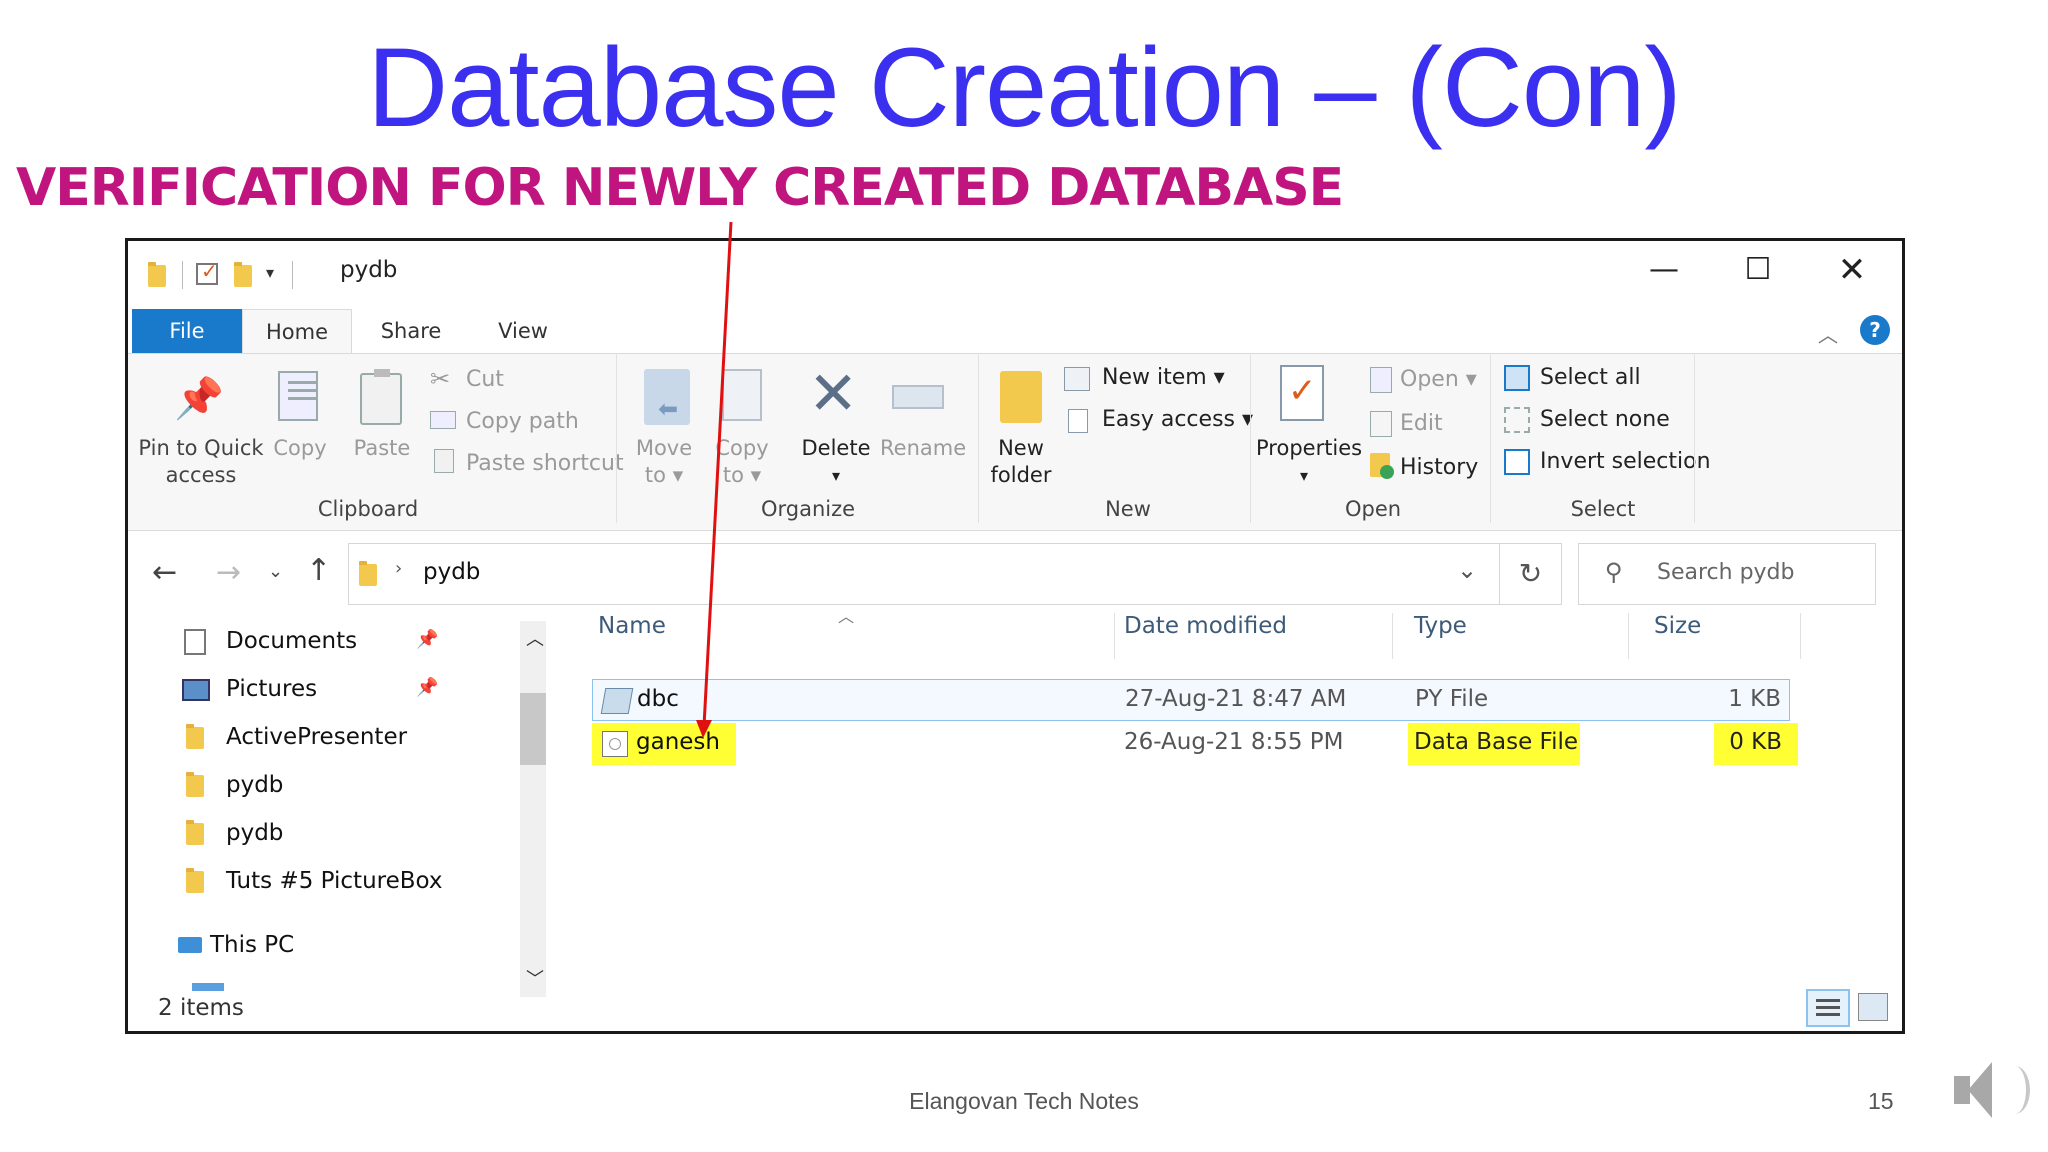 This screenshot has width=2048, height=1152. What do you see at coordinates (1991, 1090) in the screenshot?
I see `speaker-icon` at bounding box center [1991, 1090].